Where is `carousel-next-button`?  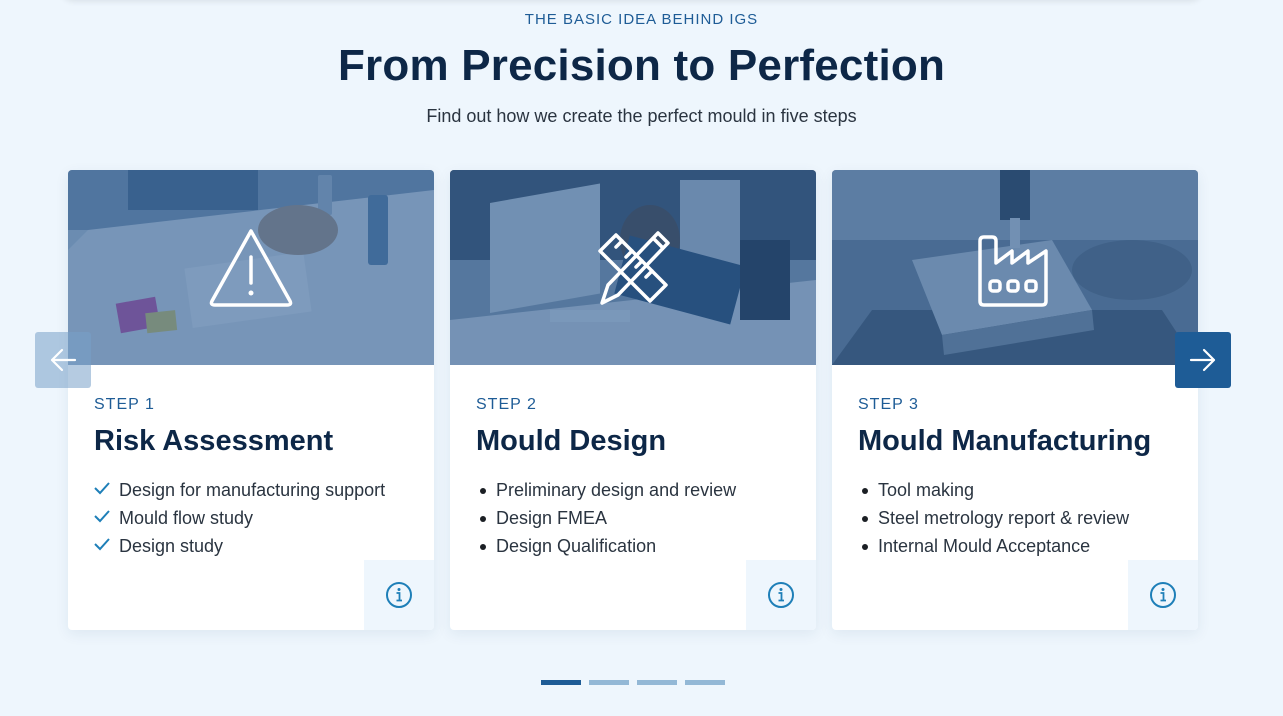 carousel-next-button is located at coordinates (1203, 360).